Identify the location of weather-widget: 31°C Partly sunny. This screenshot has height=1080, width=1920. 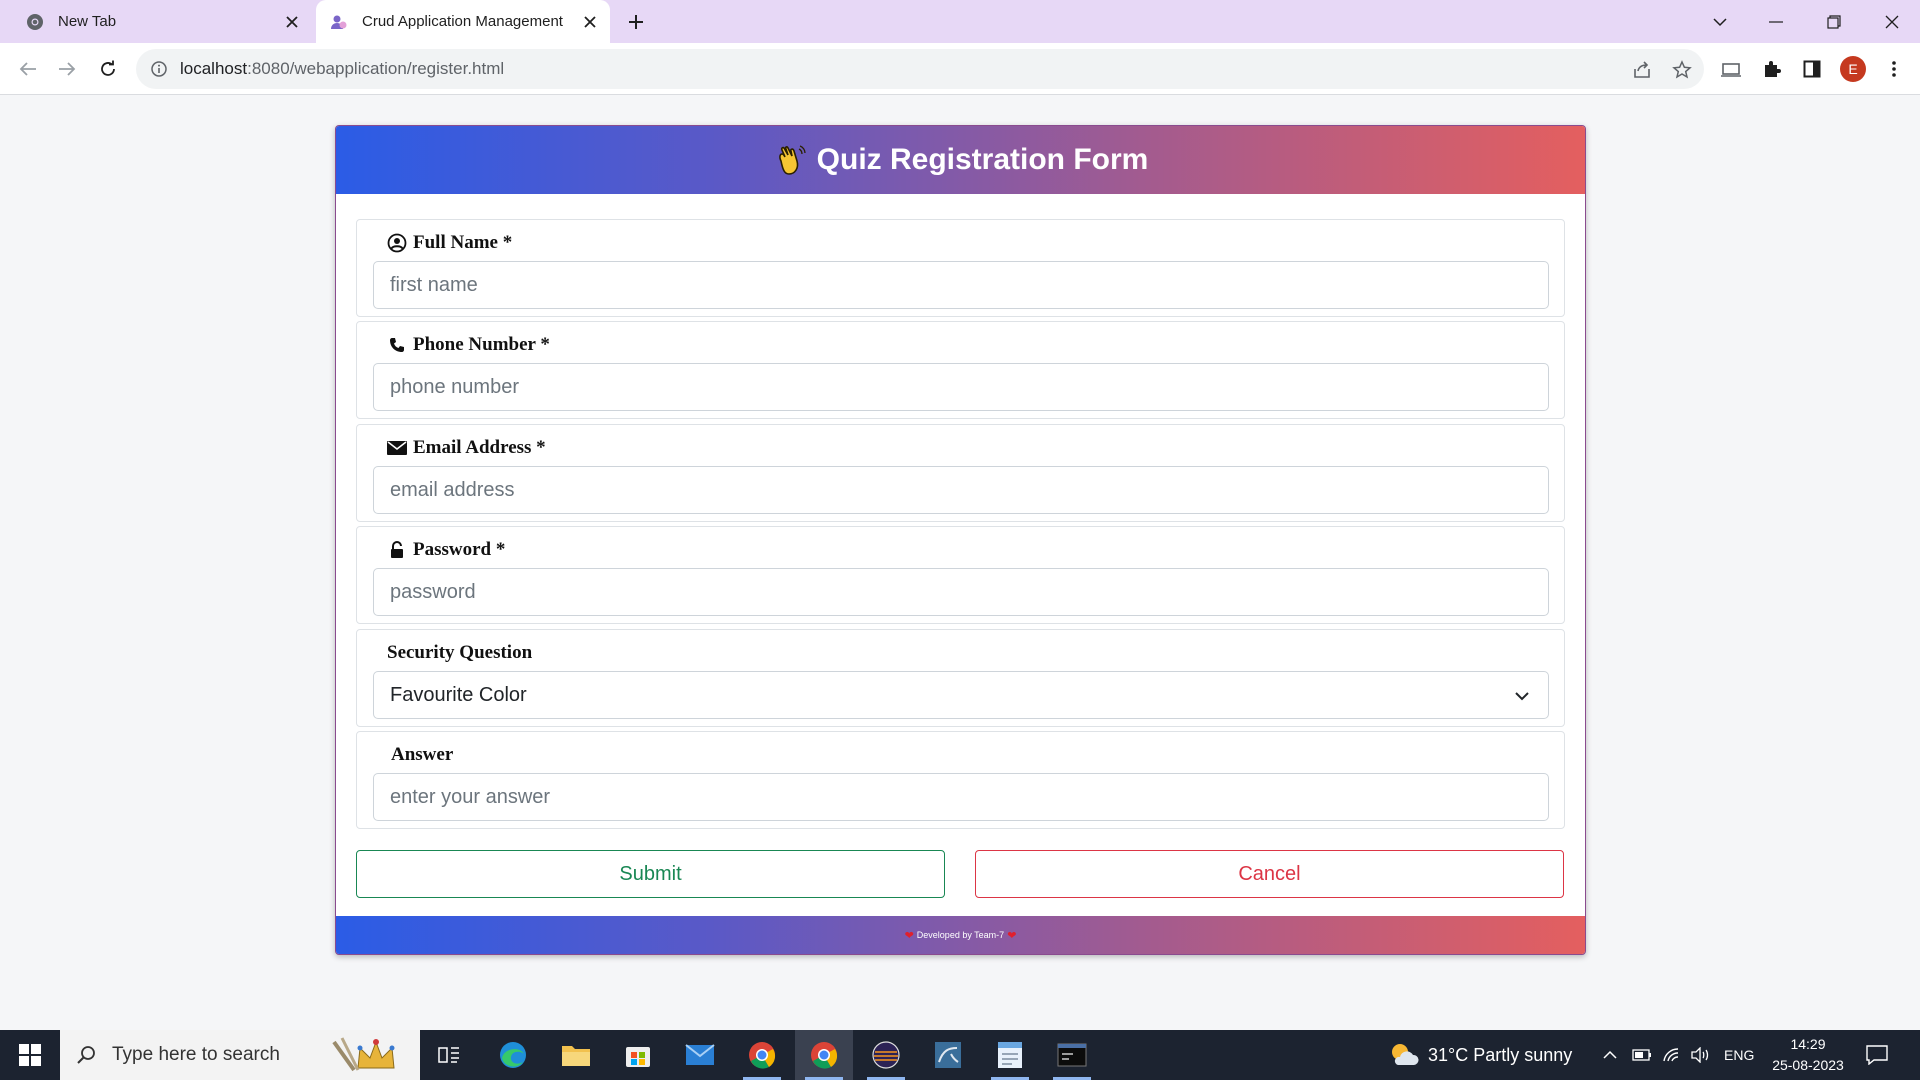
(1480, 1055).